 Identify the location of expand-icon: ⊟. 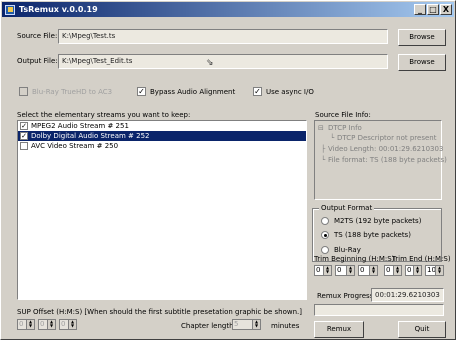
(321, 128).